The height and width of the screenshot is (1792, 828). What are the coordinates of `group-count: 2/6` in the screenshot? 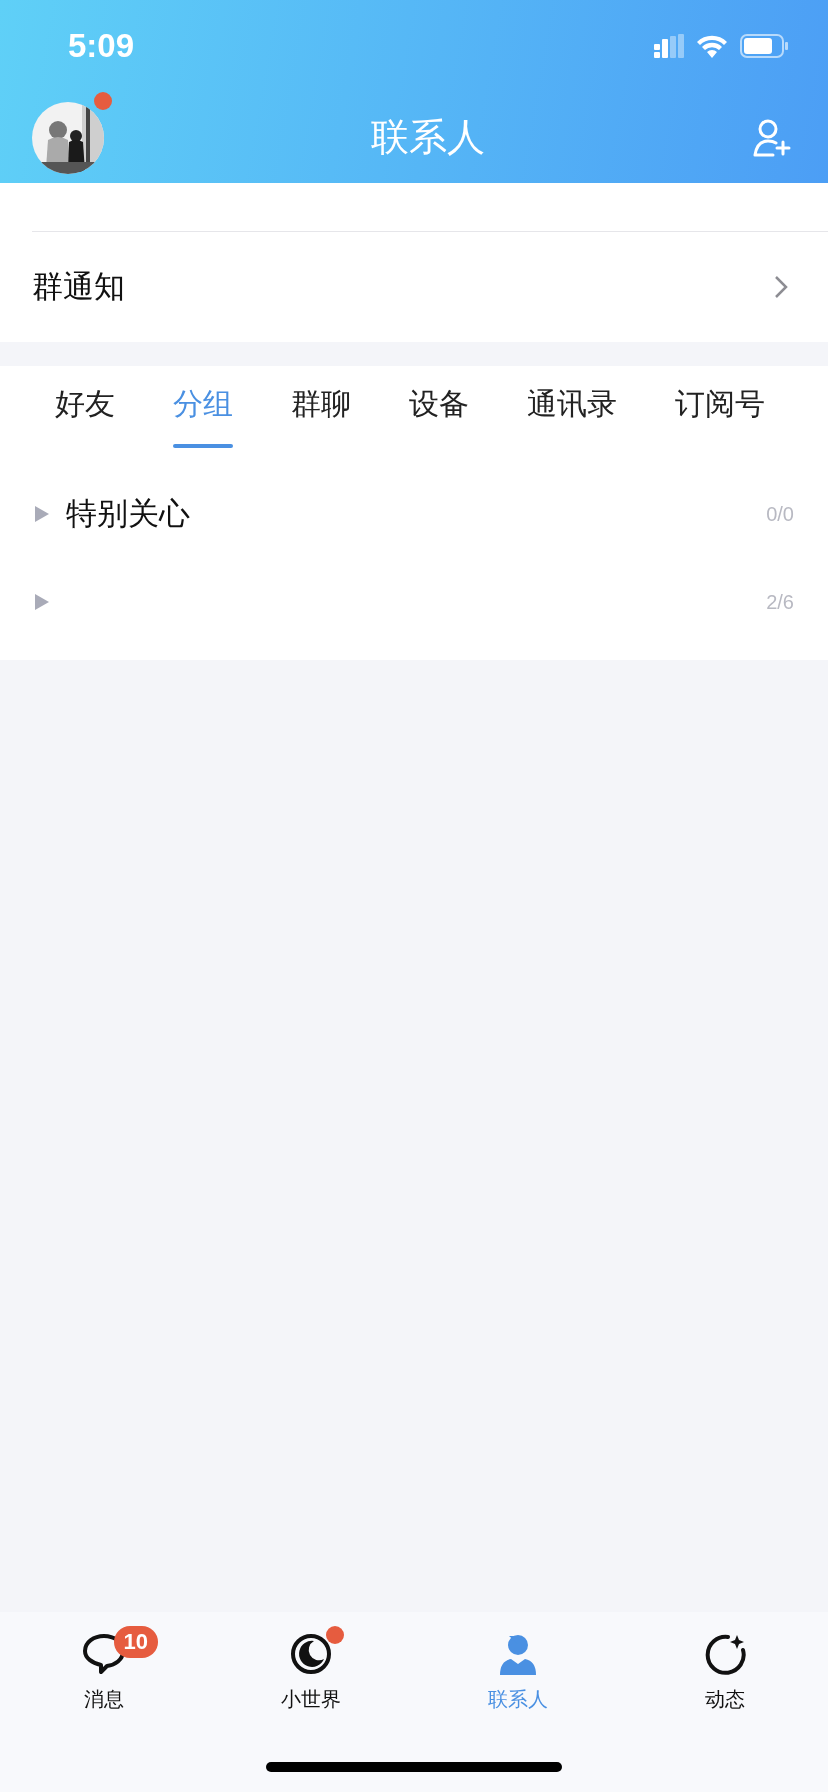 It's located at (780, 602).